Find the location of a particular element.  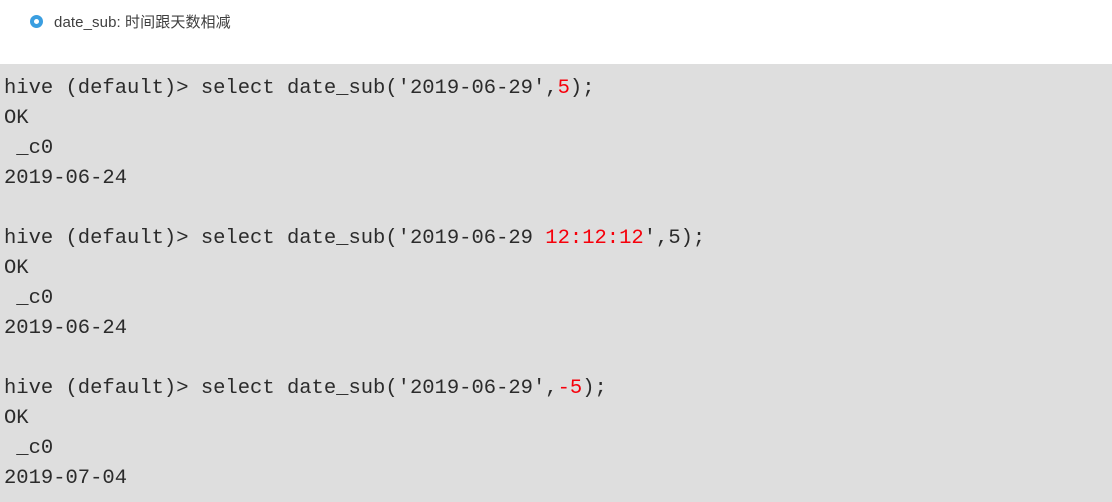

command-highlight: 5 is located at coordinates (563, 88).